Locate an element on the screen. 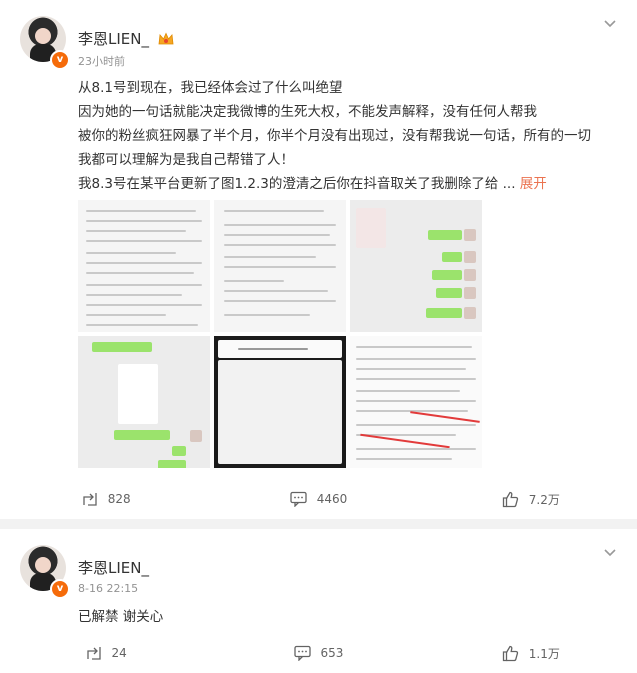 This screenshot has width=637, height=673. action-bar: 24 653 1.1万 is located at coordinates (318, 653).